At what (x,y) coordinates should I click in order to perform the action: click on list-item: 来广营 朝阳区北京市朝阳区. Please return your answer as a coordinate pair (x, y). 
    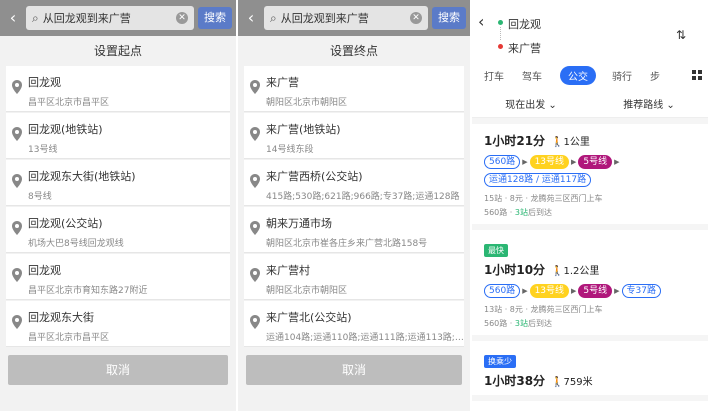
    Looking at the image, I should click on (354, 89).